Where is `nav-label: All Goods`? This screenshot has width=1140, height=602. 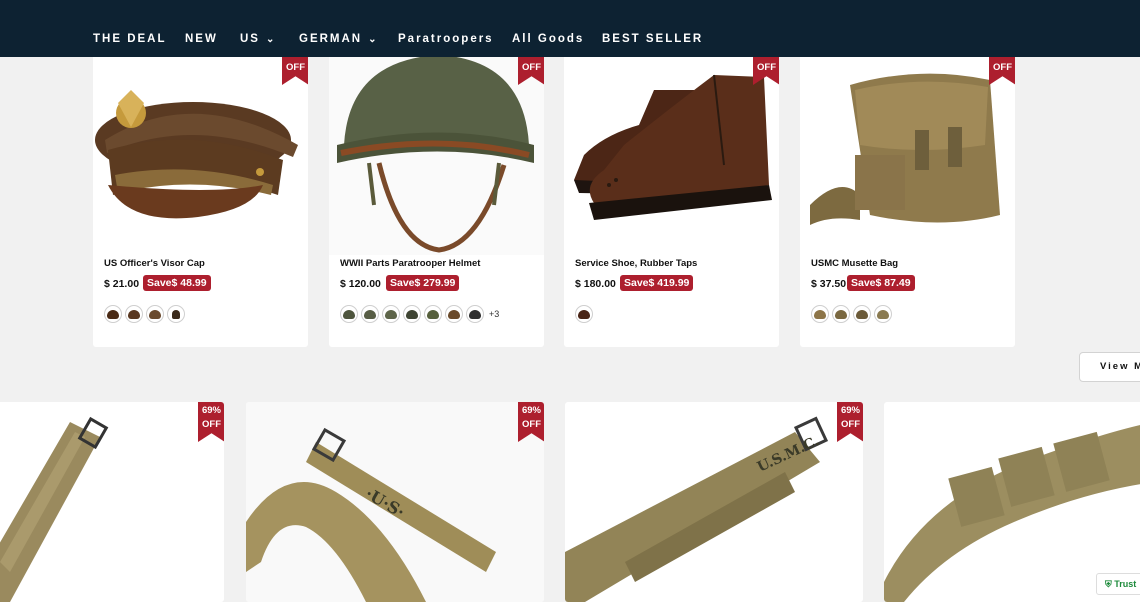
nav-label: All Goods is located at coordinates (548, 39).